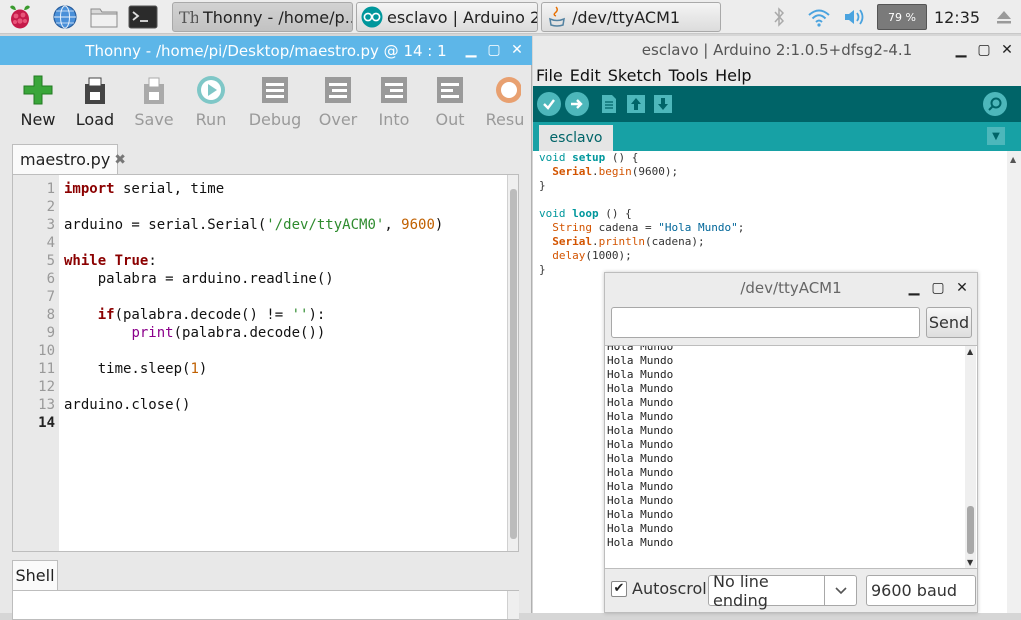  What do you see at coordinates (194, 369) in the screenshot?
I see `number-literal: 1` at bounding box center [194, 369].